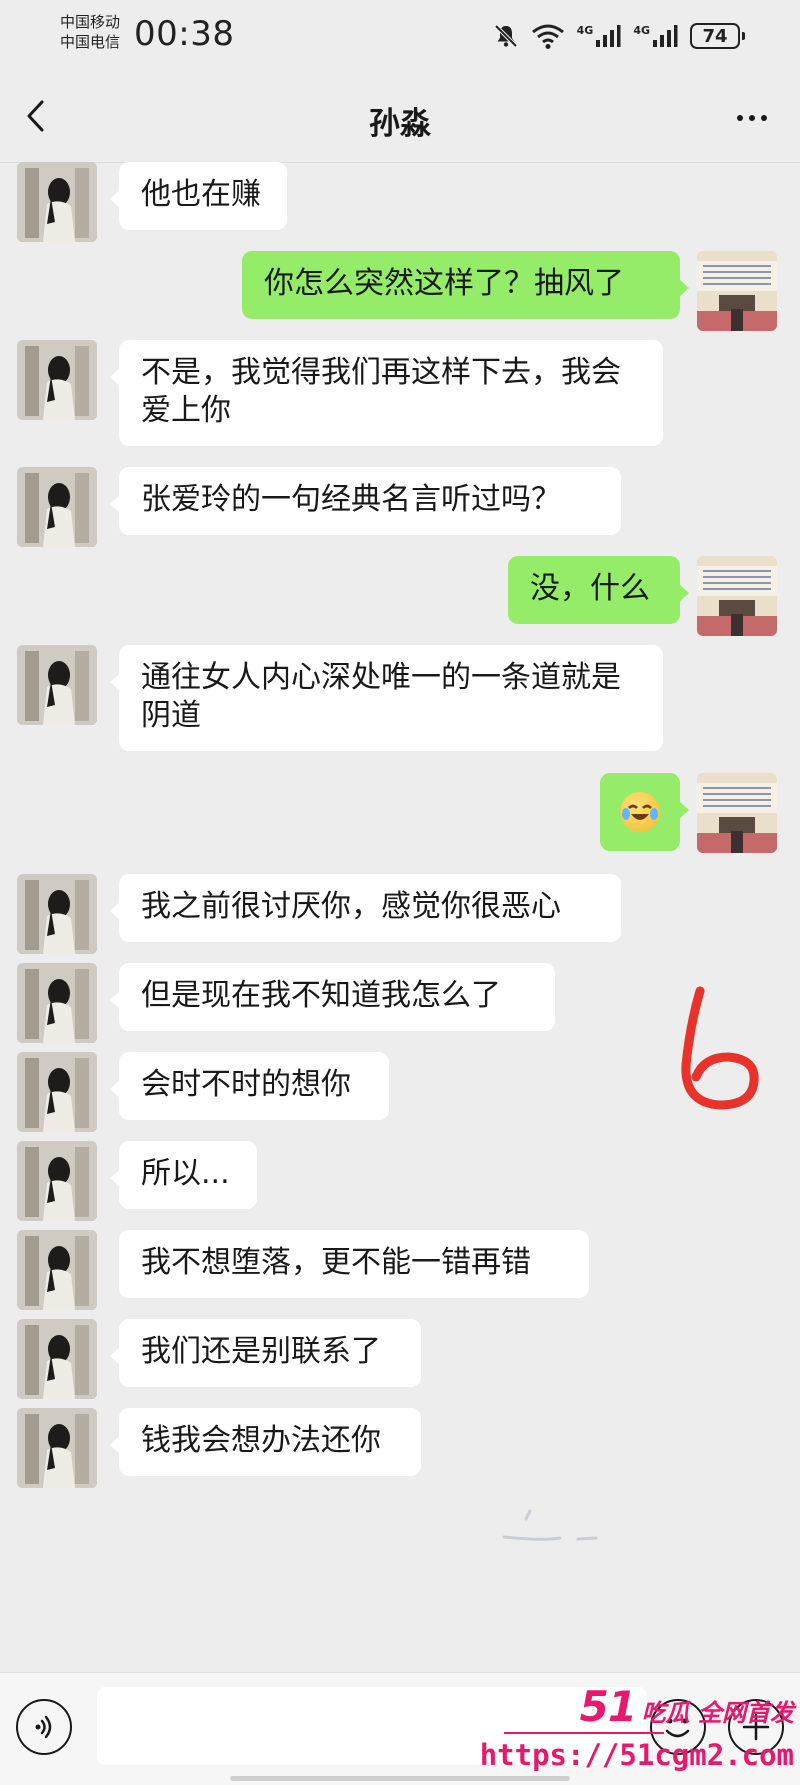 Image resolution: width=800 pixels, height=1785 pixels. What do you see at coordinates (550, 1525) in the screenshot?
I see `smudge-mark` at bounding box center [550, 1525].